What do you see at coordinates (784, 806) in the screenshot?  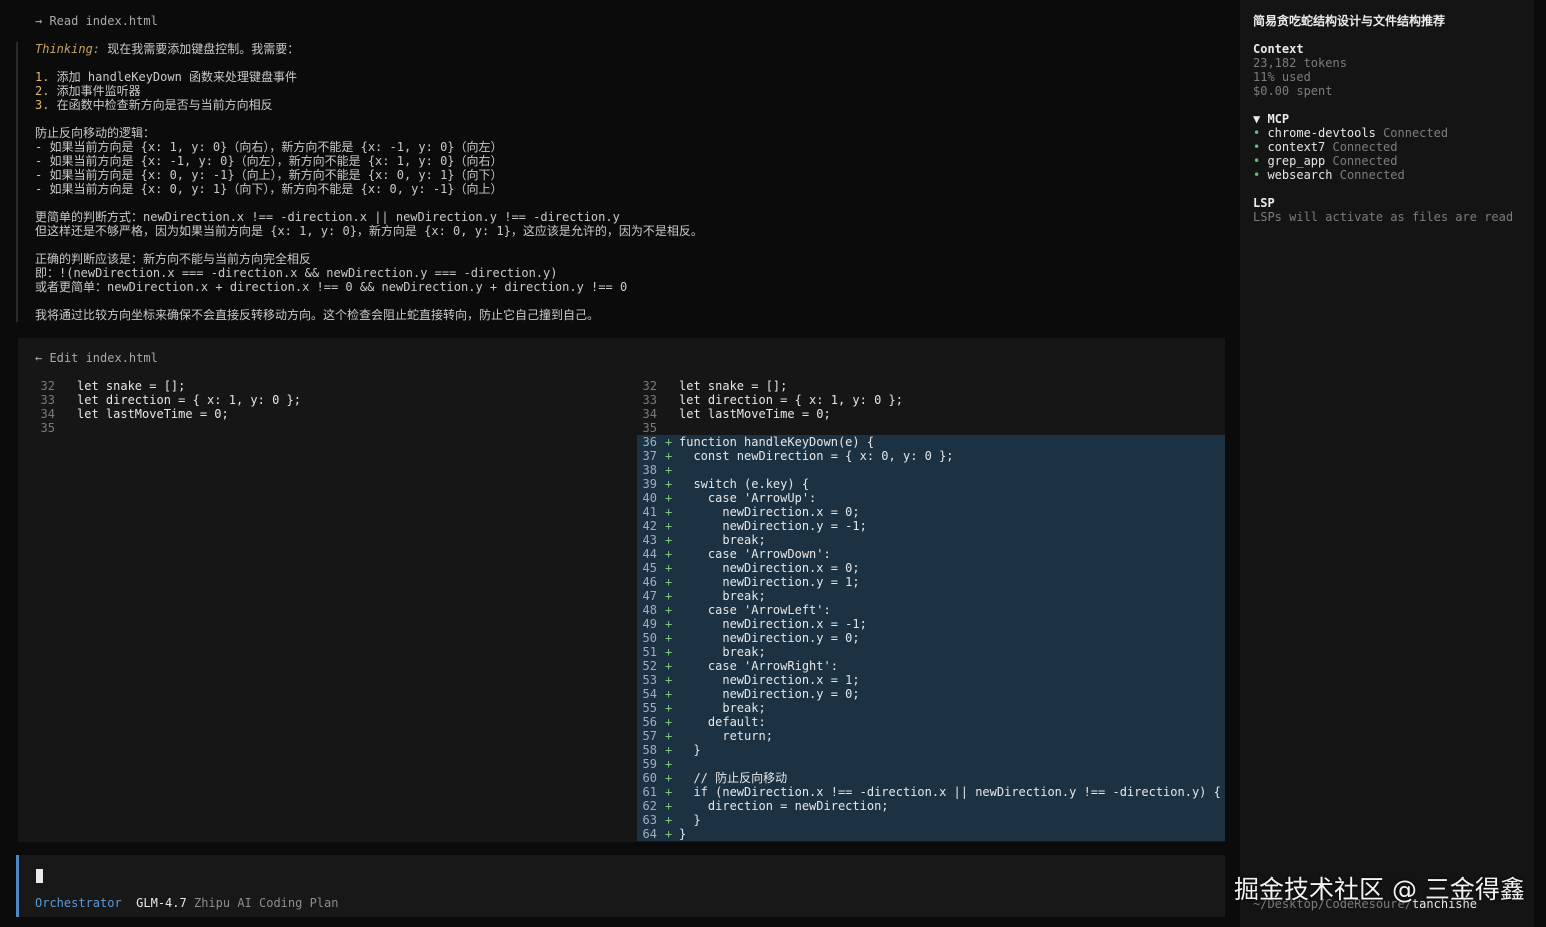 I see `code-text: direction = newDirection;` at bounding box center [784, 806].